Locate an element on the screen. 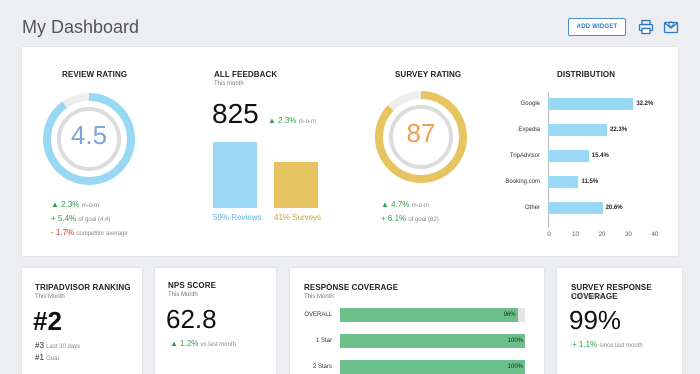 The image size is (700, 374). distribution-tick-label: 40 is located at coordinates (655, 235).